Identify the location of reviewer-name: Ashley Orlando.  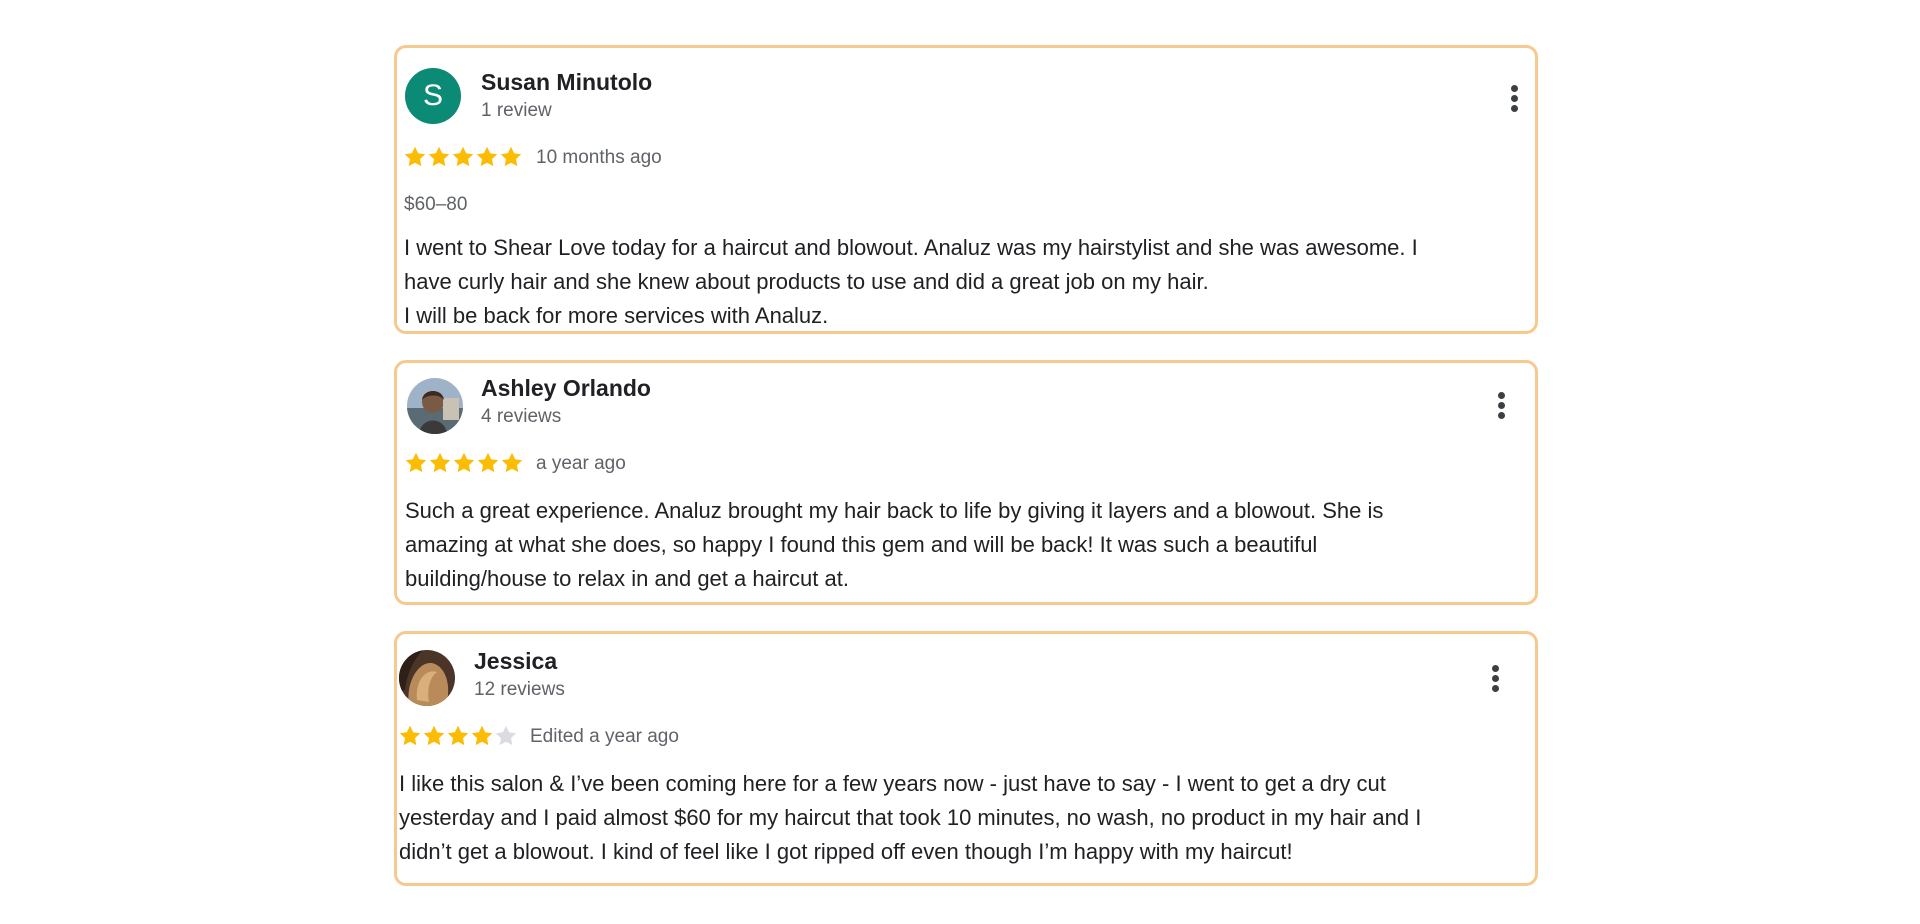
(566, 388).